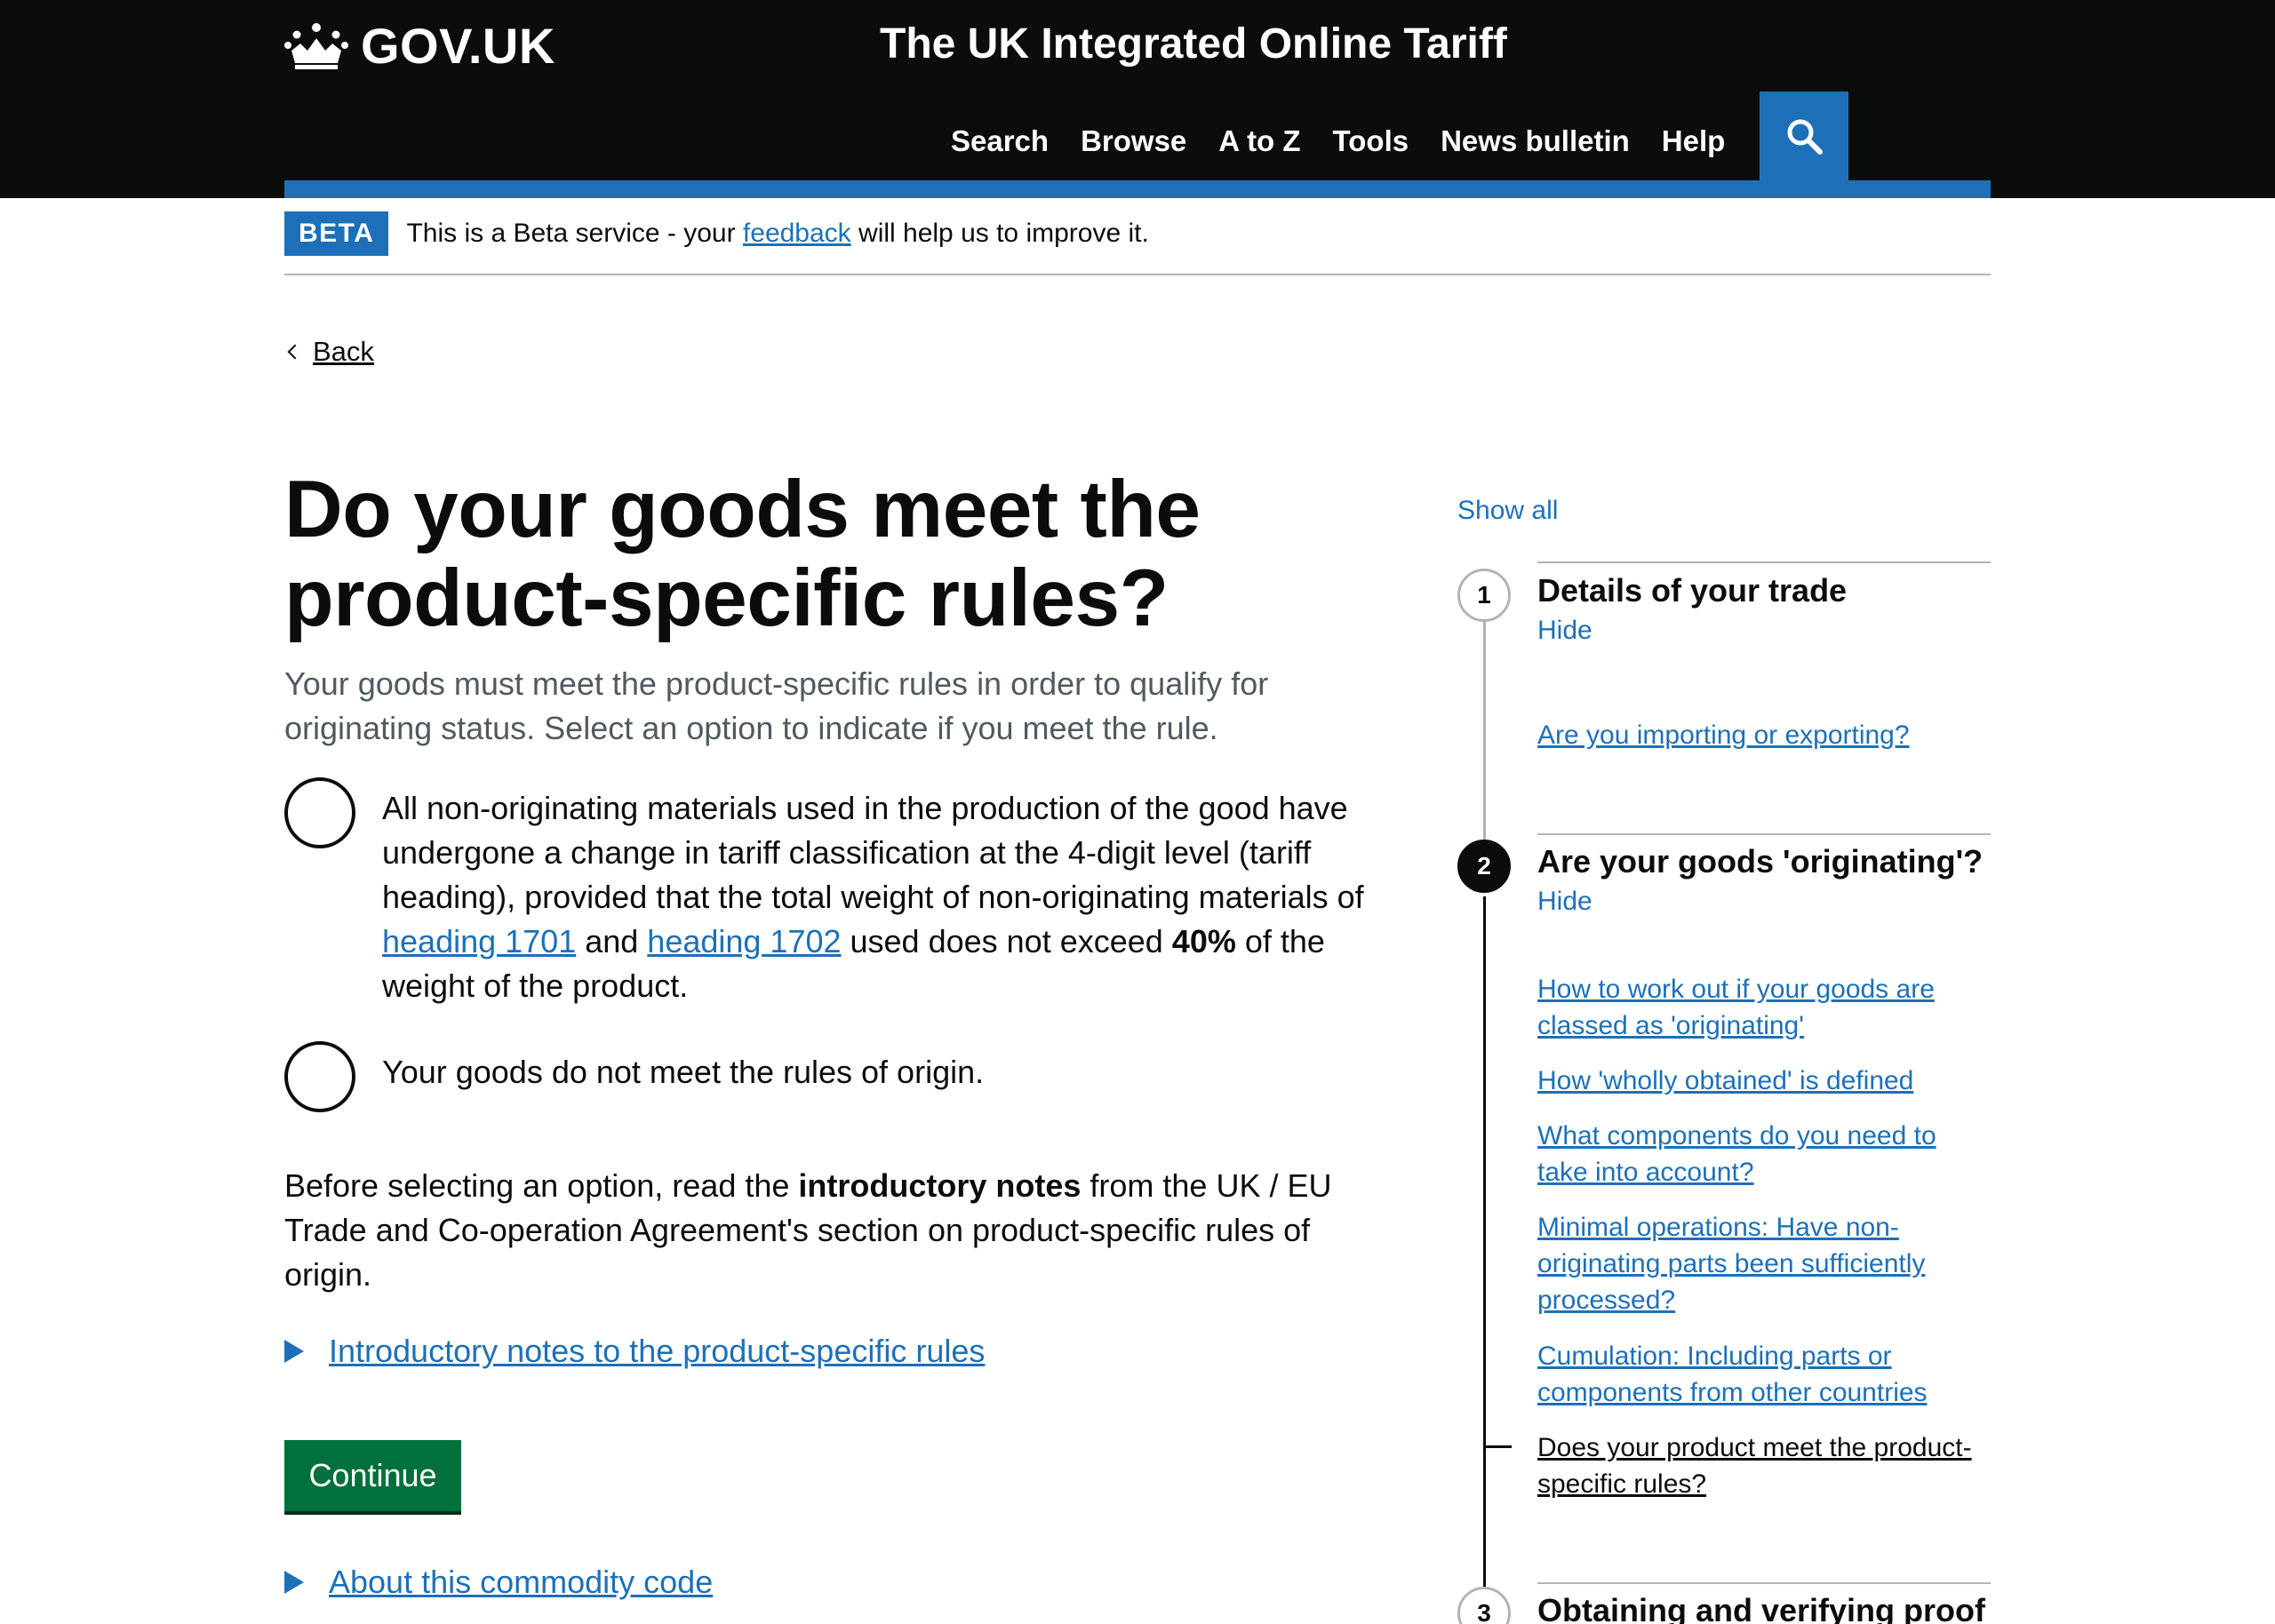 The image size is (2275, 1624). Describe the element at coordinates (1133, 141) in the screenshot. I see `nav-browse: Browse` at that location.